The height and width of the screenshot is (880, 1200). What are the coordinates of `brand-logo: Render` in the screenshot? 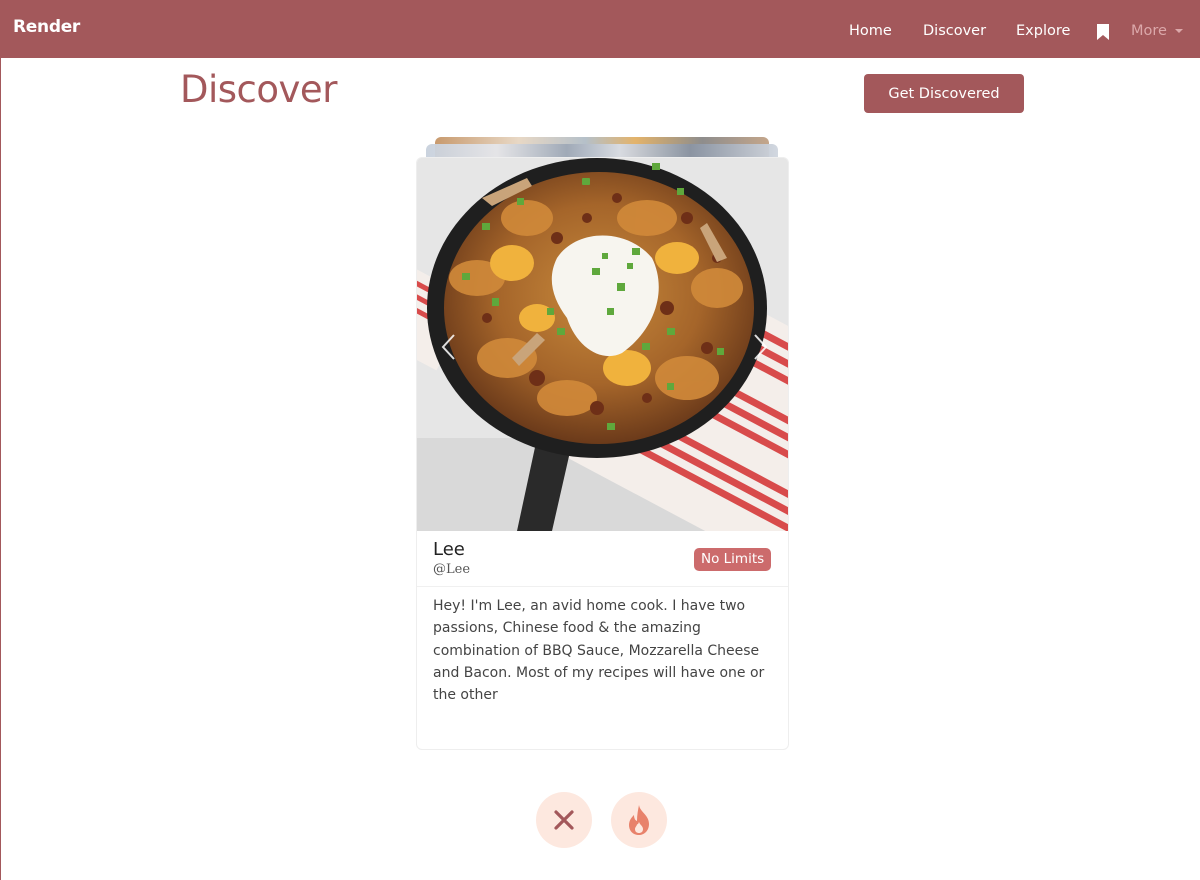 It's located at (46, 27).